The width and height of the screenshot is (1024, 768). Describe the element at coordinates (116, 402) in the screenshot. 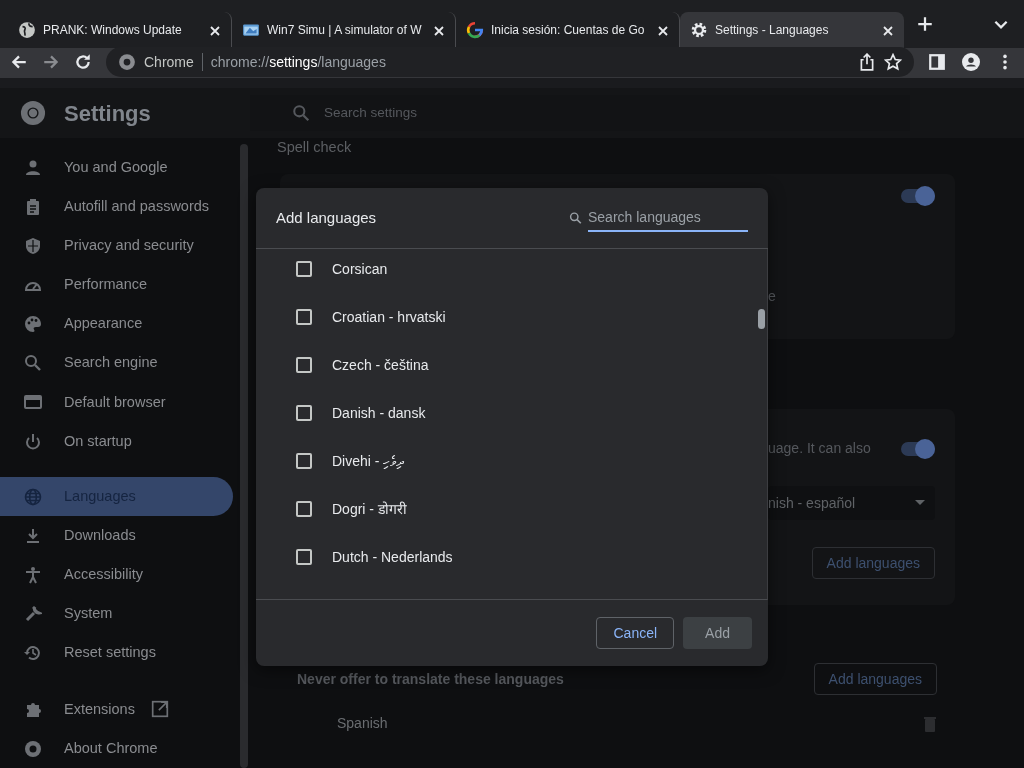

I see `sidebar-item: Default browser` at that location.